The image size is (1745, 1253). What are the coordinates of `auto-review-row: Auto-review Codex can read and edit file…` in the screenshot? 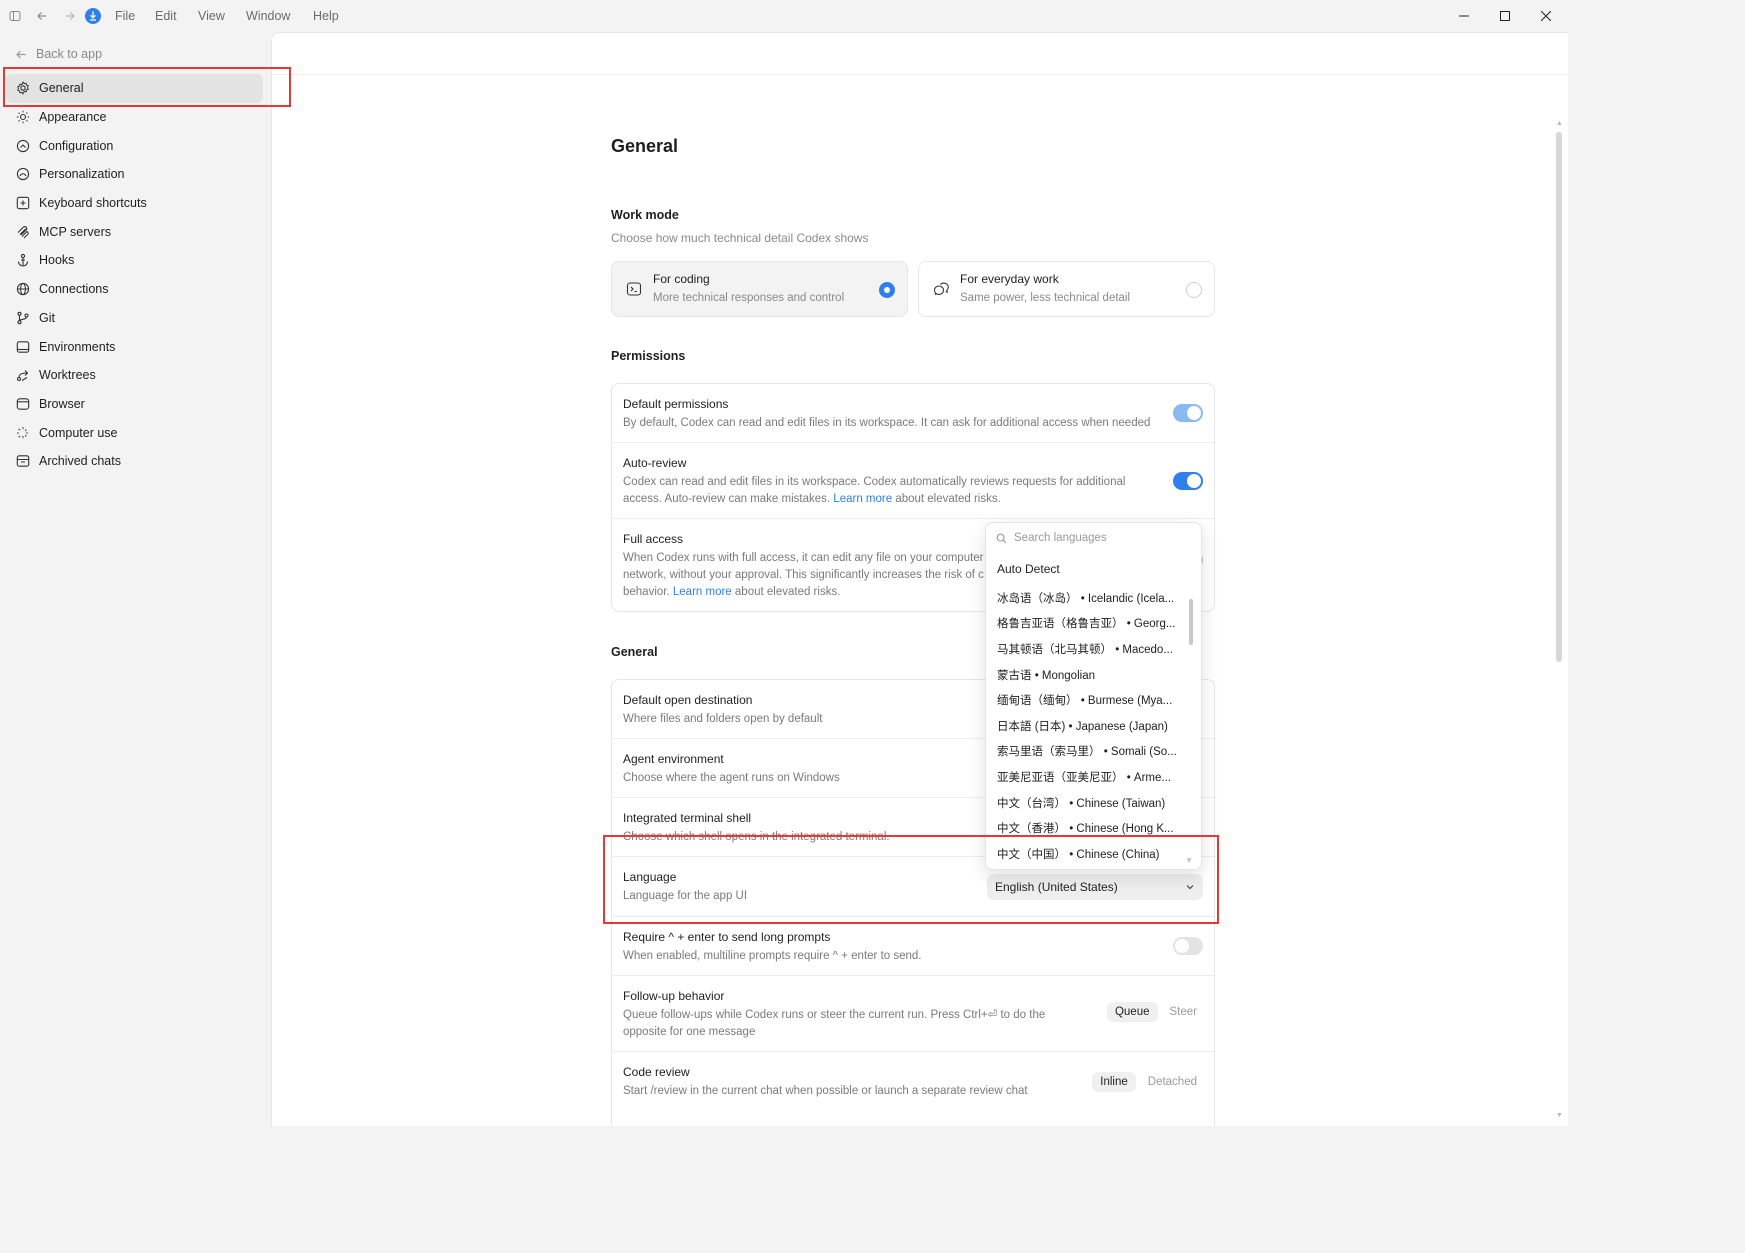 It's located at (913, 481).